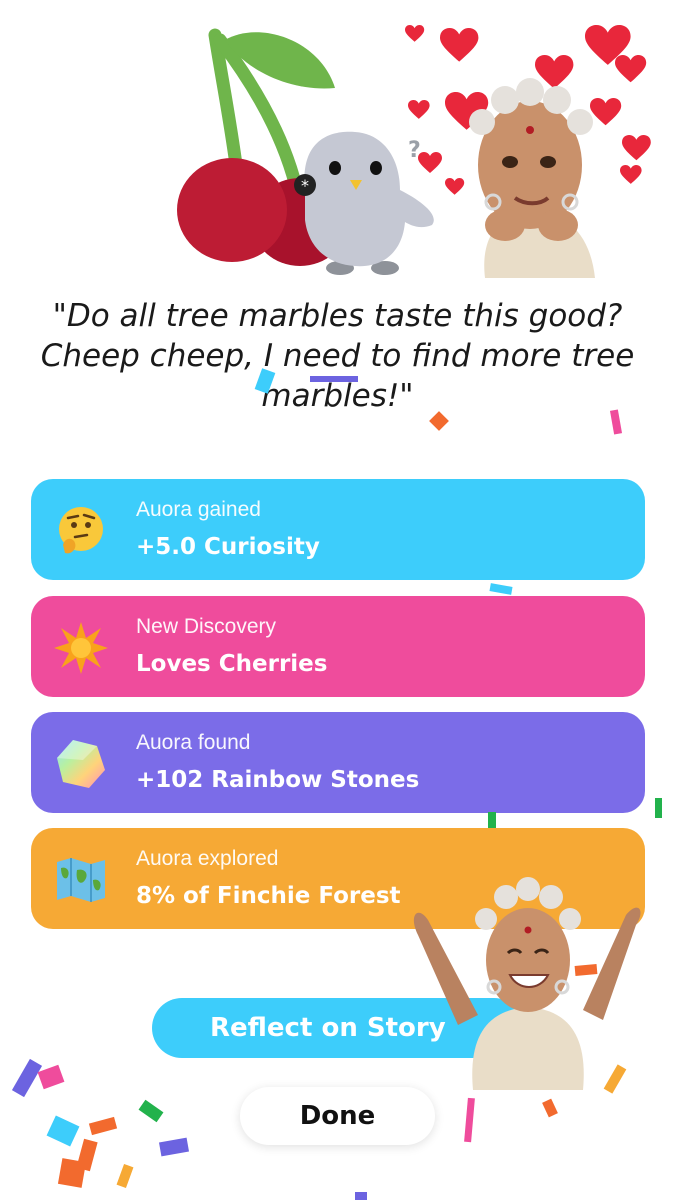 This screenshot has width=675, height=1200. What do you see at coordinates (193, 742) in the screenshot?
I see `reward-label: Auora found` at bounding box center [193, 742].